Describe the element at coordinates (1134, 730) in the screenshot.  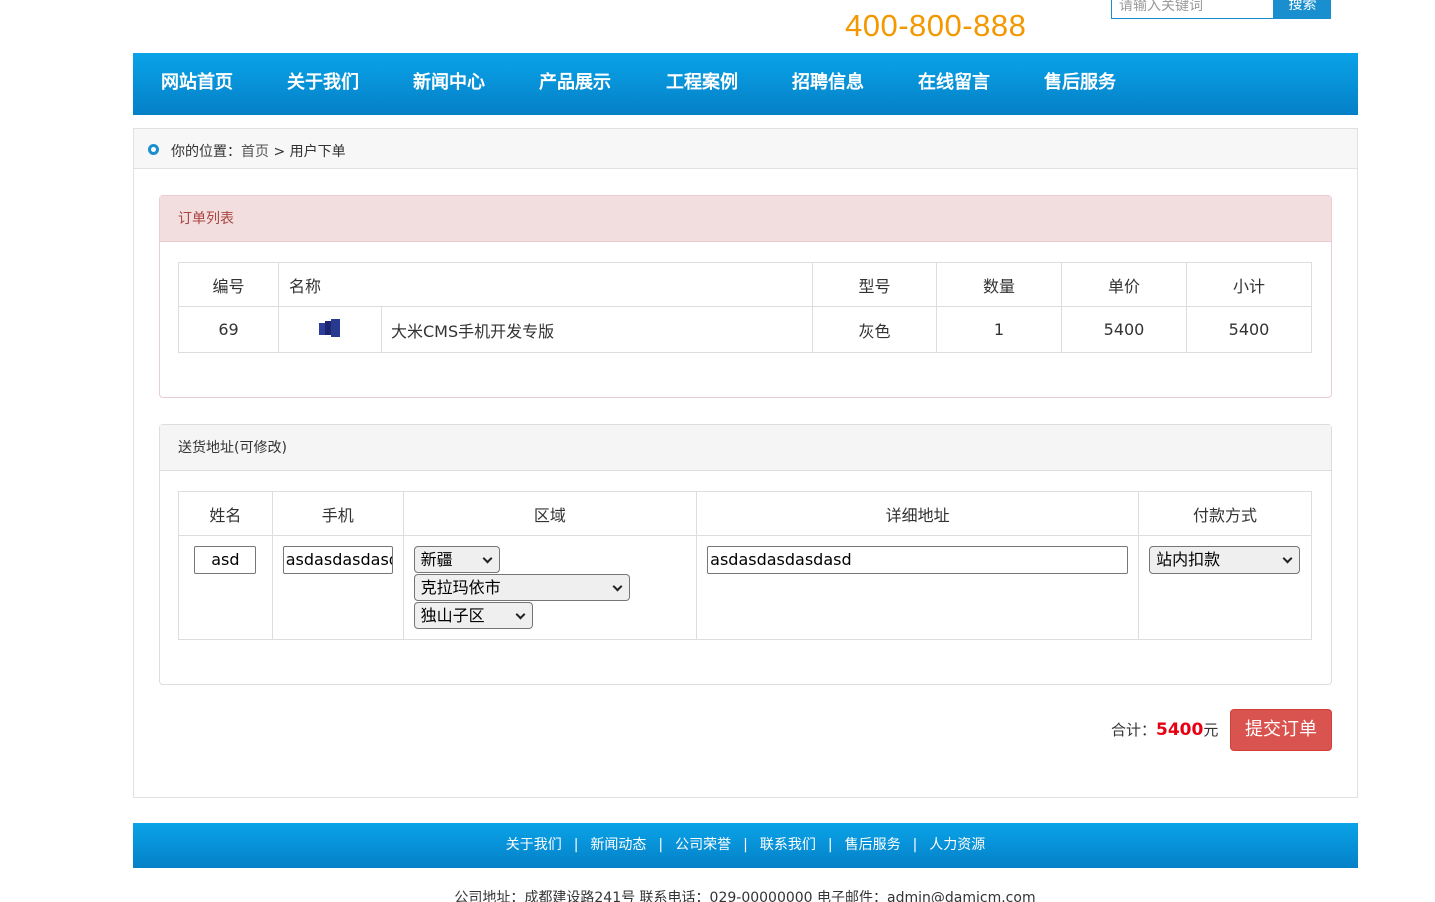
I see `total-label: 合计：` at that location.